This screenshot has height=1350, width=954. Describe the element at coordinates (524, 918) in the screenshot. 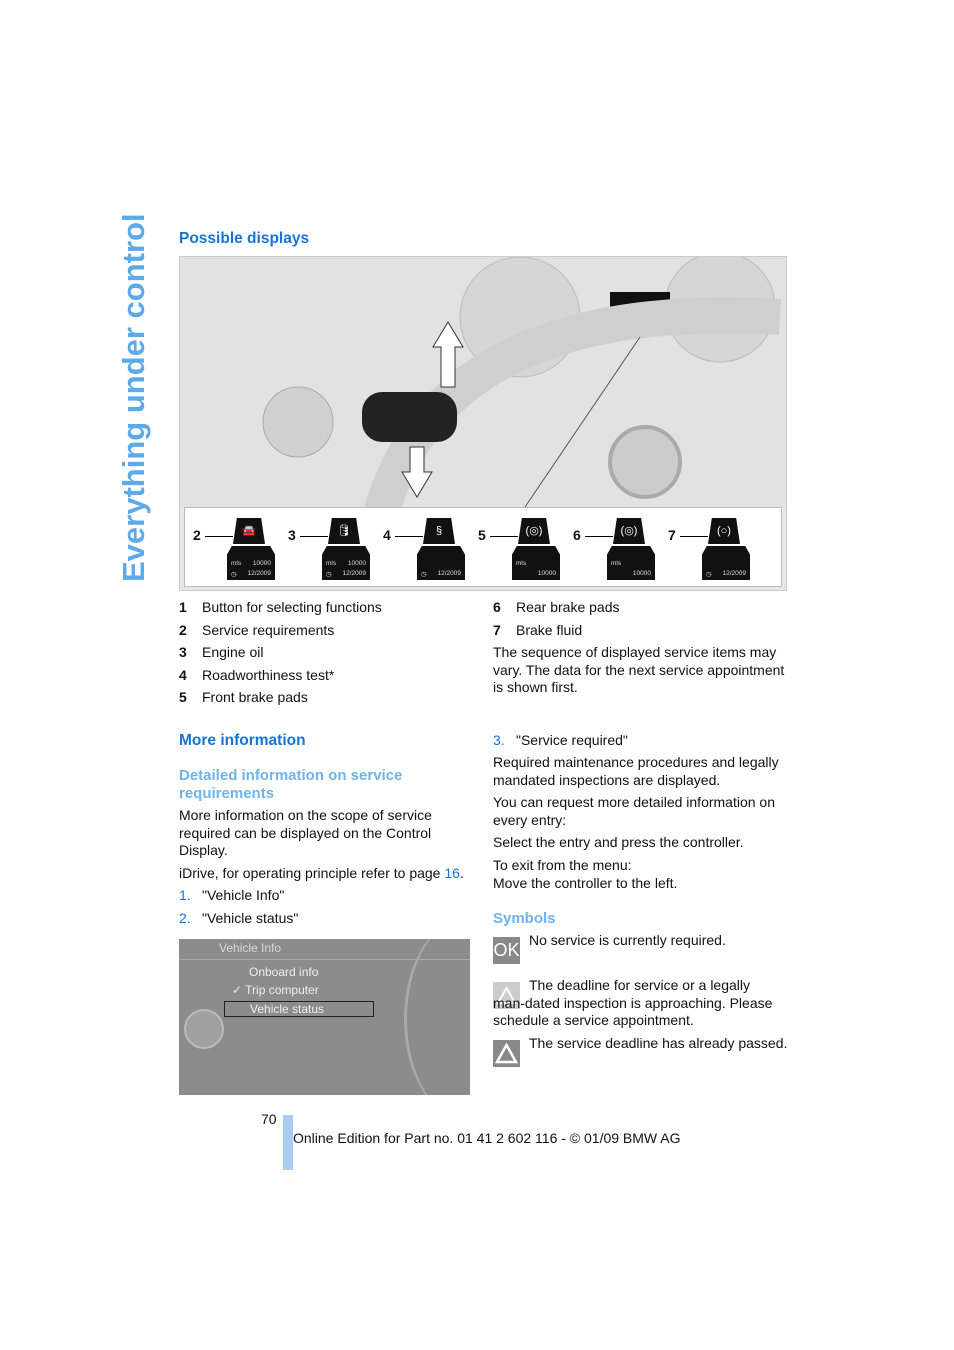

I see `symbols-heading: Symbols` at that location.